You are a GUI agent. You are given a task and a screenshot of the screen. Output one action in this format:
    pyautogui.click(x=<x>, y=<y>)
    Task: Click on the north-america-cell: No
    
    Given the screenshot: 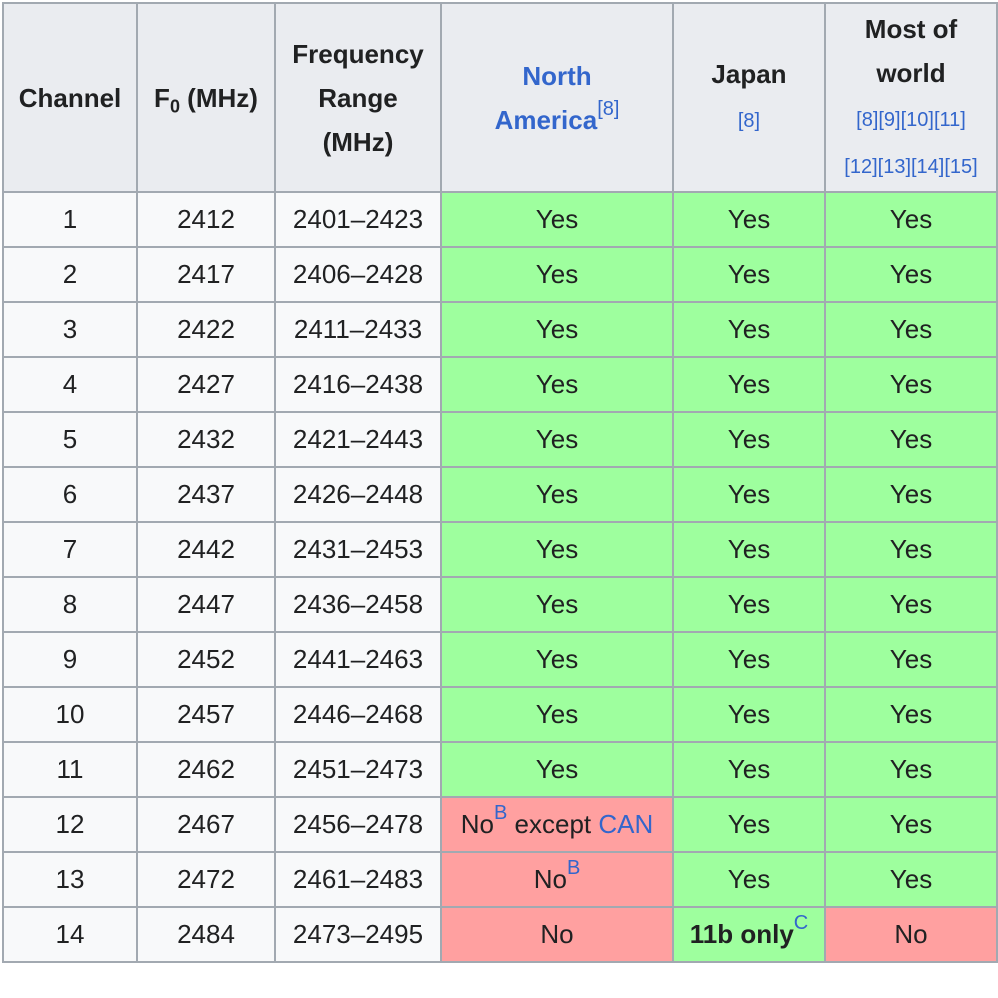 What is the action you would take?
    pyautogui.click(x=557, y=934)
    